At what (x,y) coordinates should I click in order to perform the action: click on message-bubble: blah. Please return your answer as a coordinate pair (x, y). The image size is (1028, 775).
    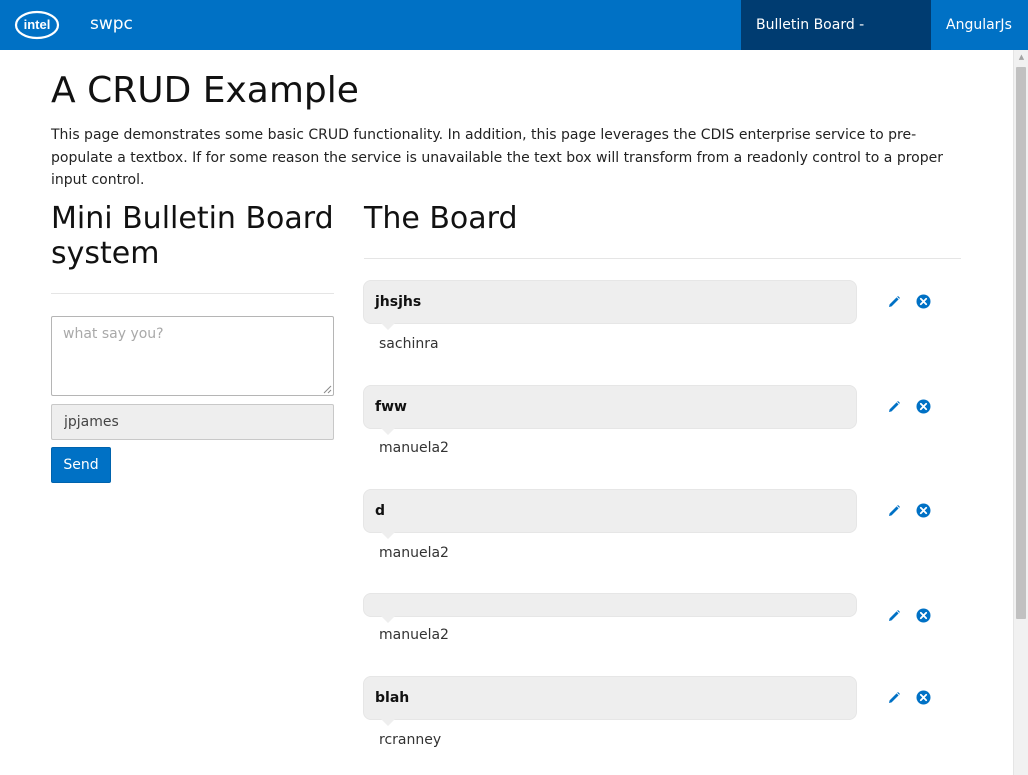
    Looking at the image, I should click on (610, 698).